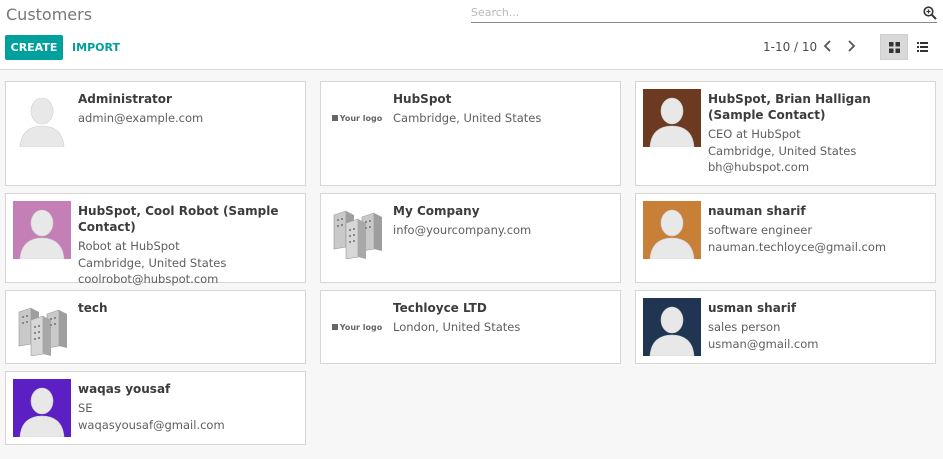 This screenshot has height=459, width=943. What do you see at coordinates (85, 408) in the screenshot?
I see `card-info-line: SE` at bounding box center [85, 408].